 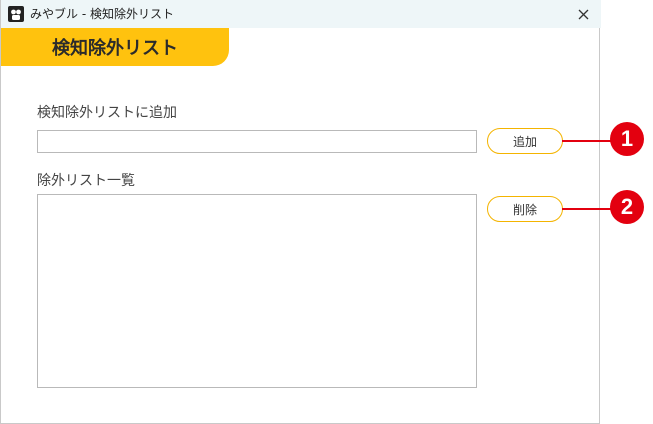 What do you see at coordinates (86, 181) in the screenshot?
I see `exclusion-list-label: 除外リスト一覧` at bounding box center [86, 181].